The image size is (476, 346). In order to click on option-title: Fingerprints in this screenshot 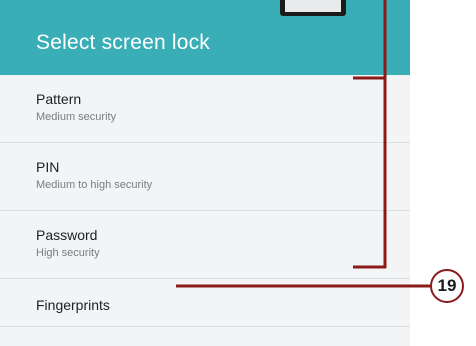, I will do `click(73, 305)`.